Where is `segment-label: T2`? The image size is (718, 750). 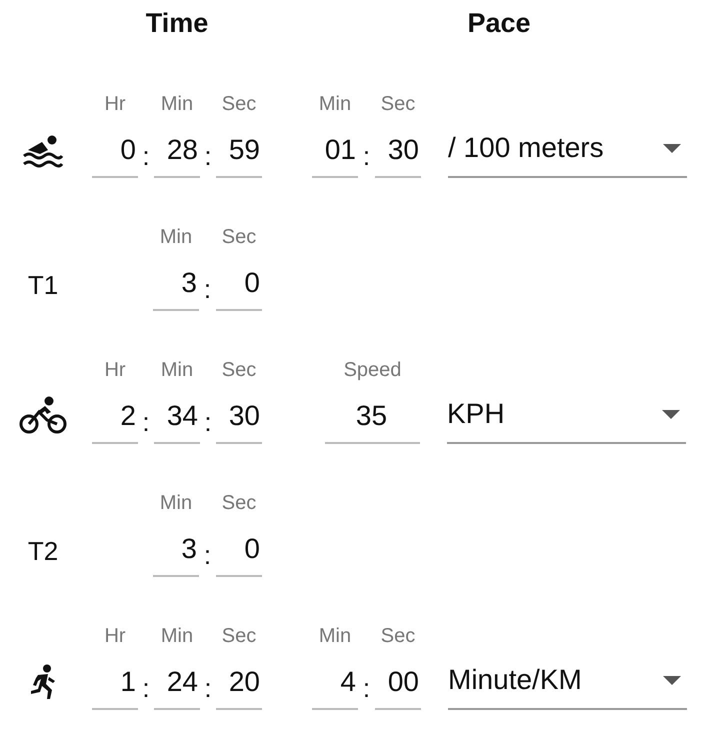 segment-label: T2 is located at coordinates (43, 551).